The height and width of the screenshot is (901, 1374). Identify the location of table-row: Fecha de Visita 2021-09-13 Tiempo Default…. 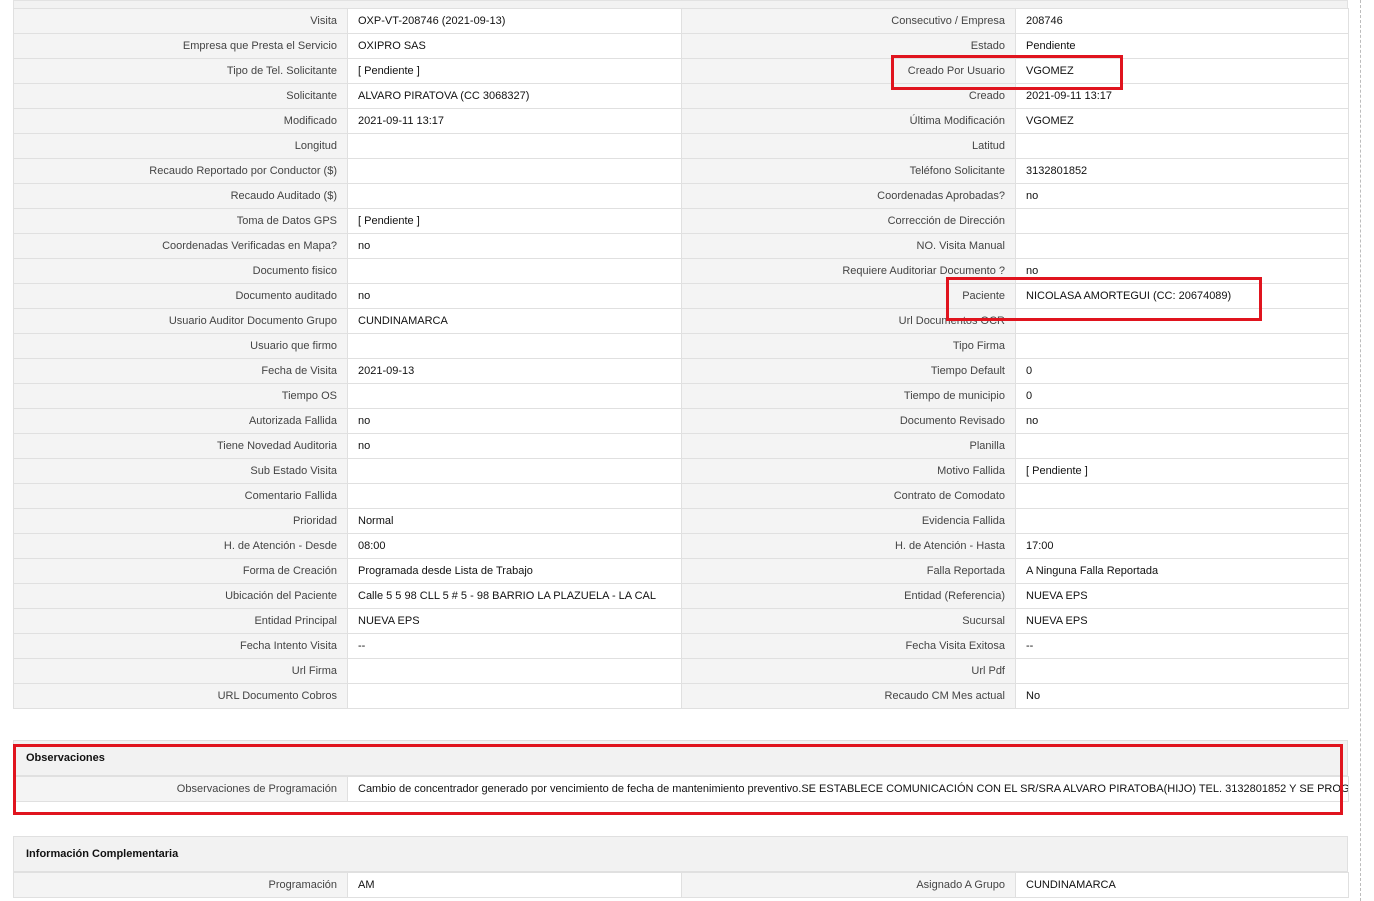
(681, 371).